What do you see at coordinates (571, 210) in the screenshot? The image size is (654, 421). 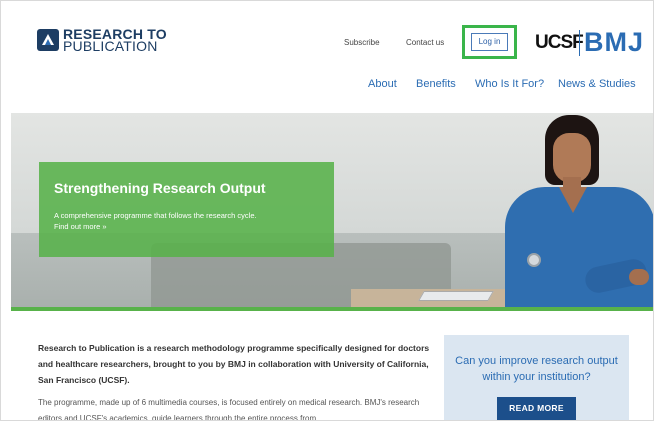 I see `doctor-illustration` at bounding box center [571, 210].